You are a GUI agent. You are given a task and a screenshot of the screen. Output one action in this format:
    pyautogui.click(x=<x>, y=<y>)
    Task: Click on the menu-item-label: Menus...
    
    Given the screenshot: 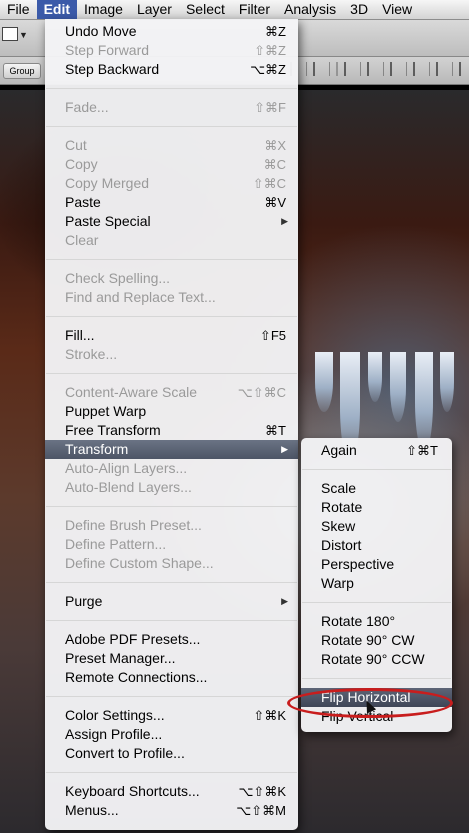 What is the action you would take?
    pyautogui.click(x=92, y=810)
    